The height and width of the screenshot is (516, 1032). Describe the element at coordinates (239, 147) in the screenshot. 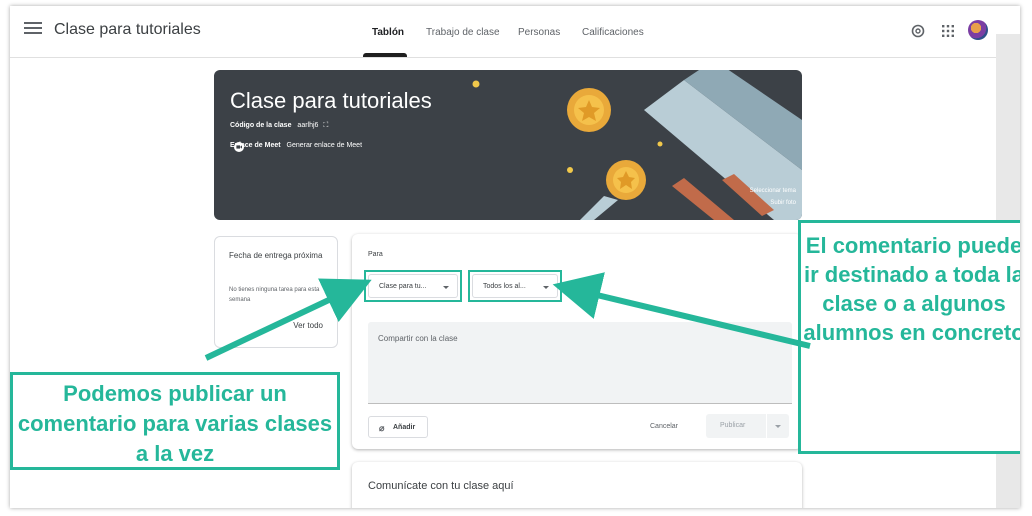

I see `meet-icon` at that location.